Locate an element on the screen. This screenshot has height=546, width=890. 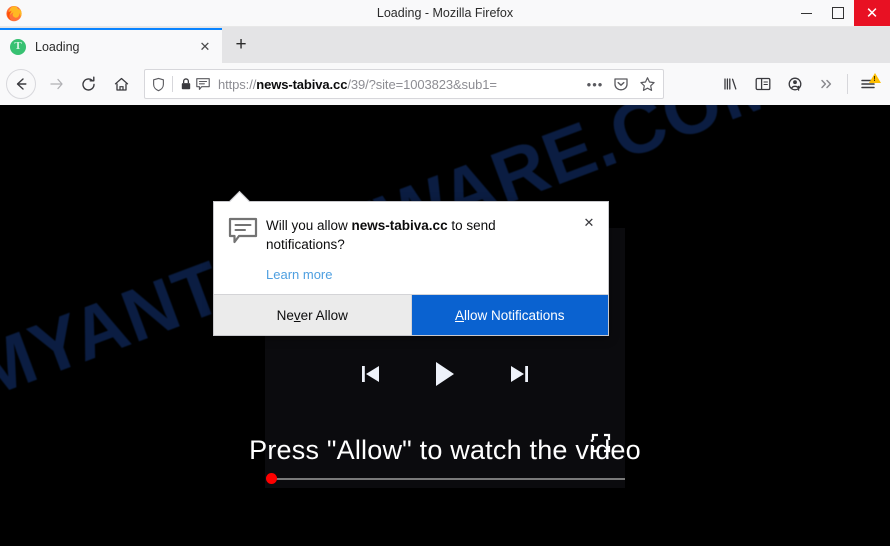
question-prefix: Will you allow is located at coordinates (309, 225).